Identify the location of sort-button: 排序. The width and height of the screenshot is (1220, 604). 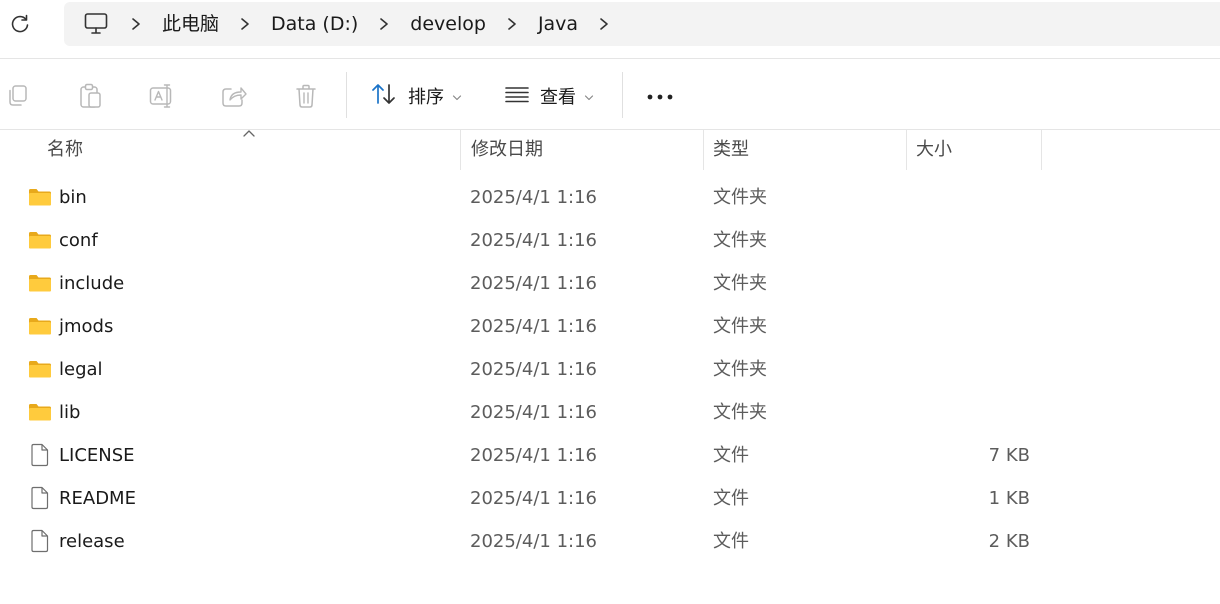
(416, 96).